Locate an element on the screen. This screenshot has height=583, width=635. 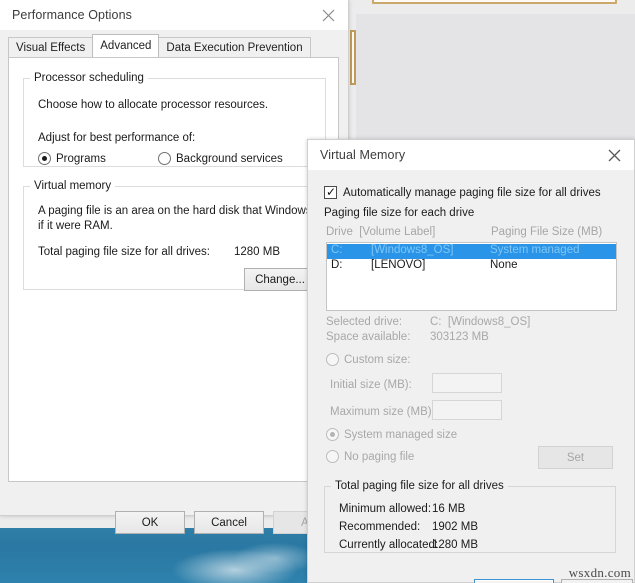
radio-background-services is located at coordinates (164, 158).